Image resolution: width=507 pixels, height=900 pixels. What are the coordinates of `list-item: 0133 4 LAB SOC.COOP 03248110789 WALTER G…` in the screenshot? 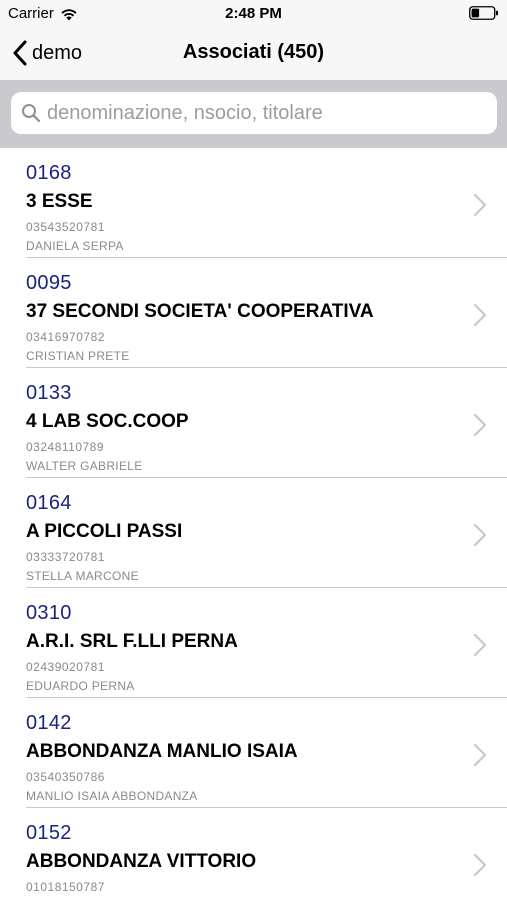 It's located at (253, 423).